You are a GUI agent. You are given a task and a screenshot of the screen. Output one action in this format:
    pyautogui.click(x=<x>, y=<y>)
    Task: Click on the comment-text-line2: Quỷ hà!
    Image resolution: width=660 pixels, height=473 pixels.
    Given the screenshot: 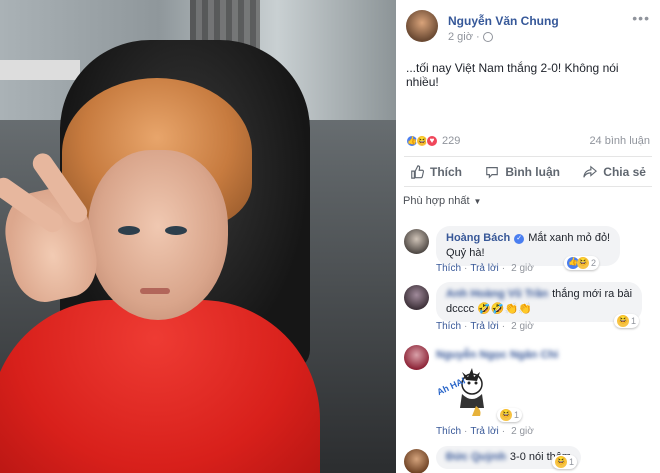 What is the action you would take?
    pyautogui.click(x=465, y=253)
    